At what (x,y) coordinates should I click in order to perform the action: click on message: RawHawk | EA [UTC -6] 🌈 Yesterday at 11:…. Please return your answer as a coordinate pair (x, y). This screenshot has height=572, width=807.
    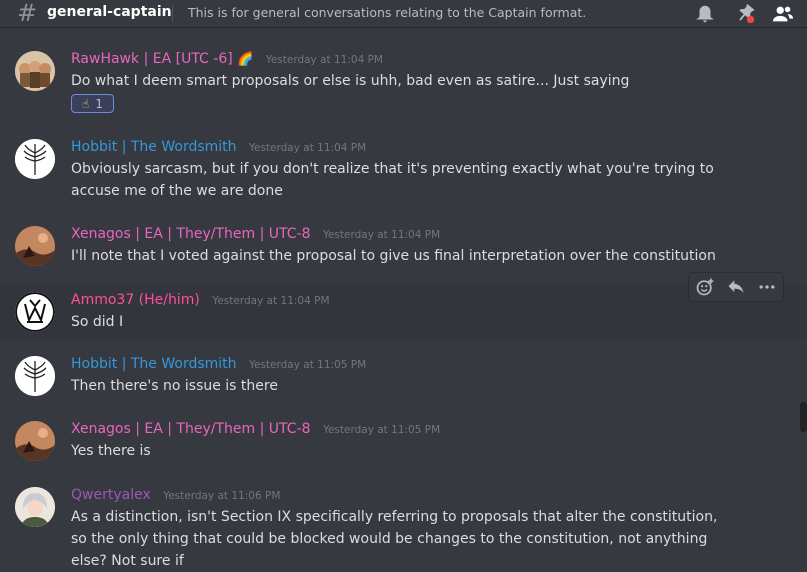
    Looking at the image, I should click on (403, 80).